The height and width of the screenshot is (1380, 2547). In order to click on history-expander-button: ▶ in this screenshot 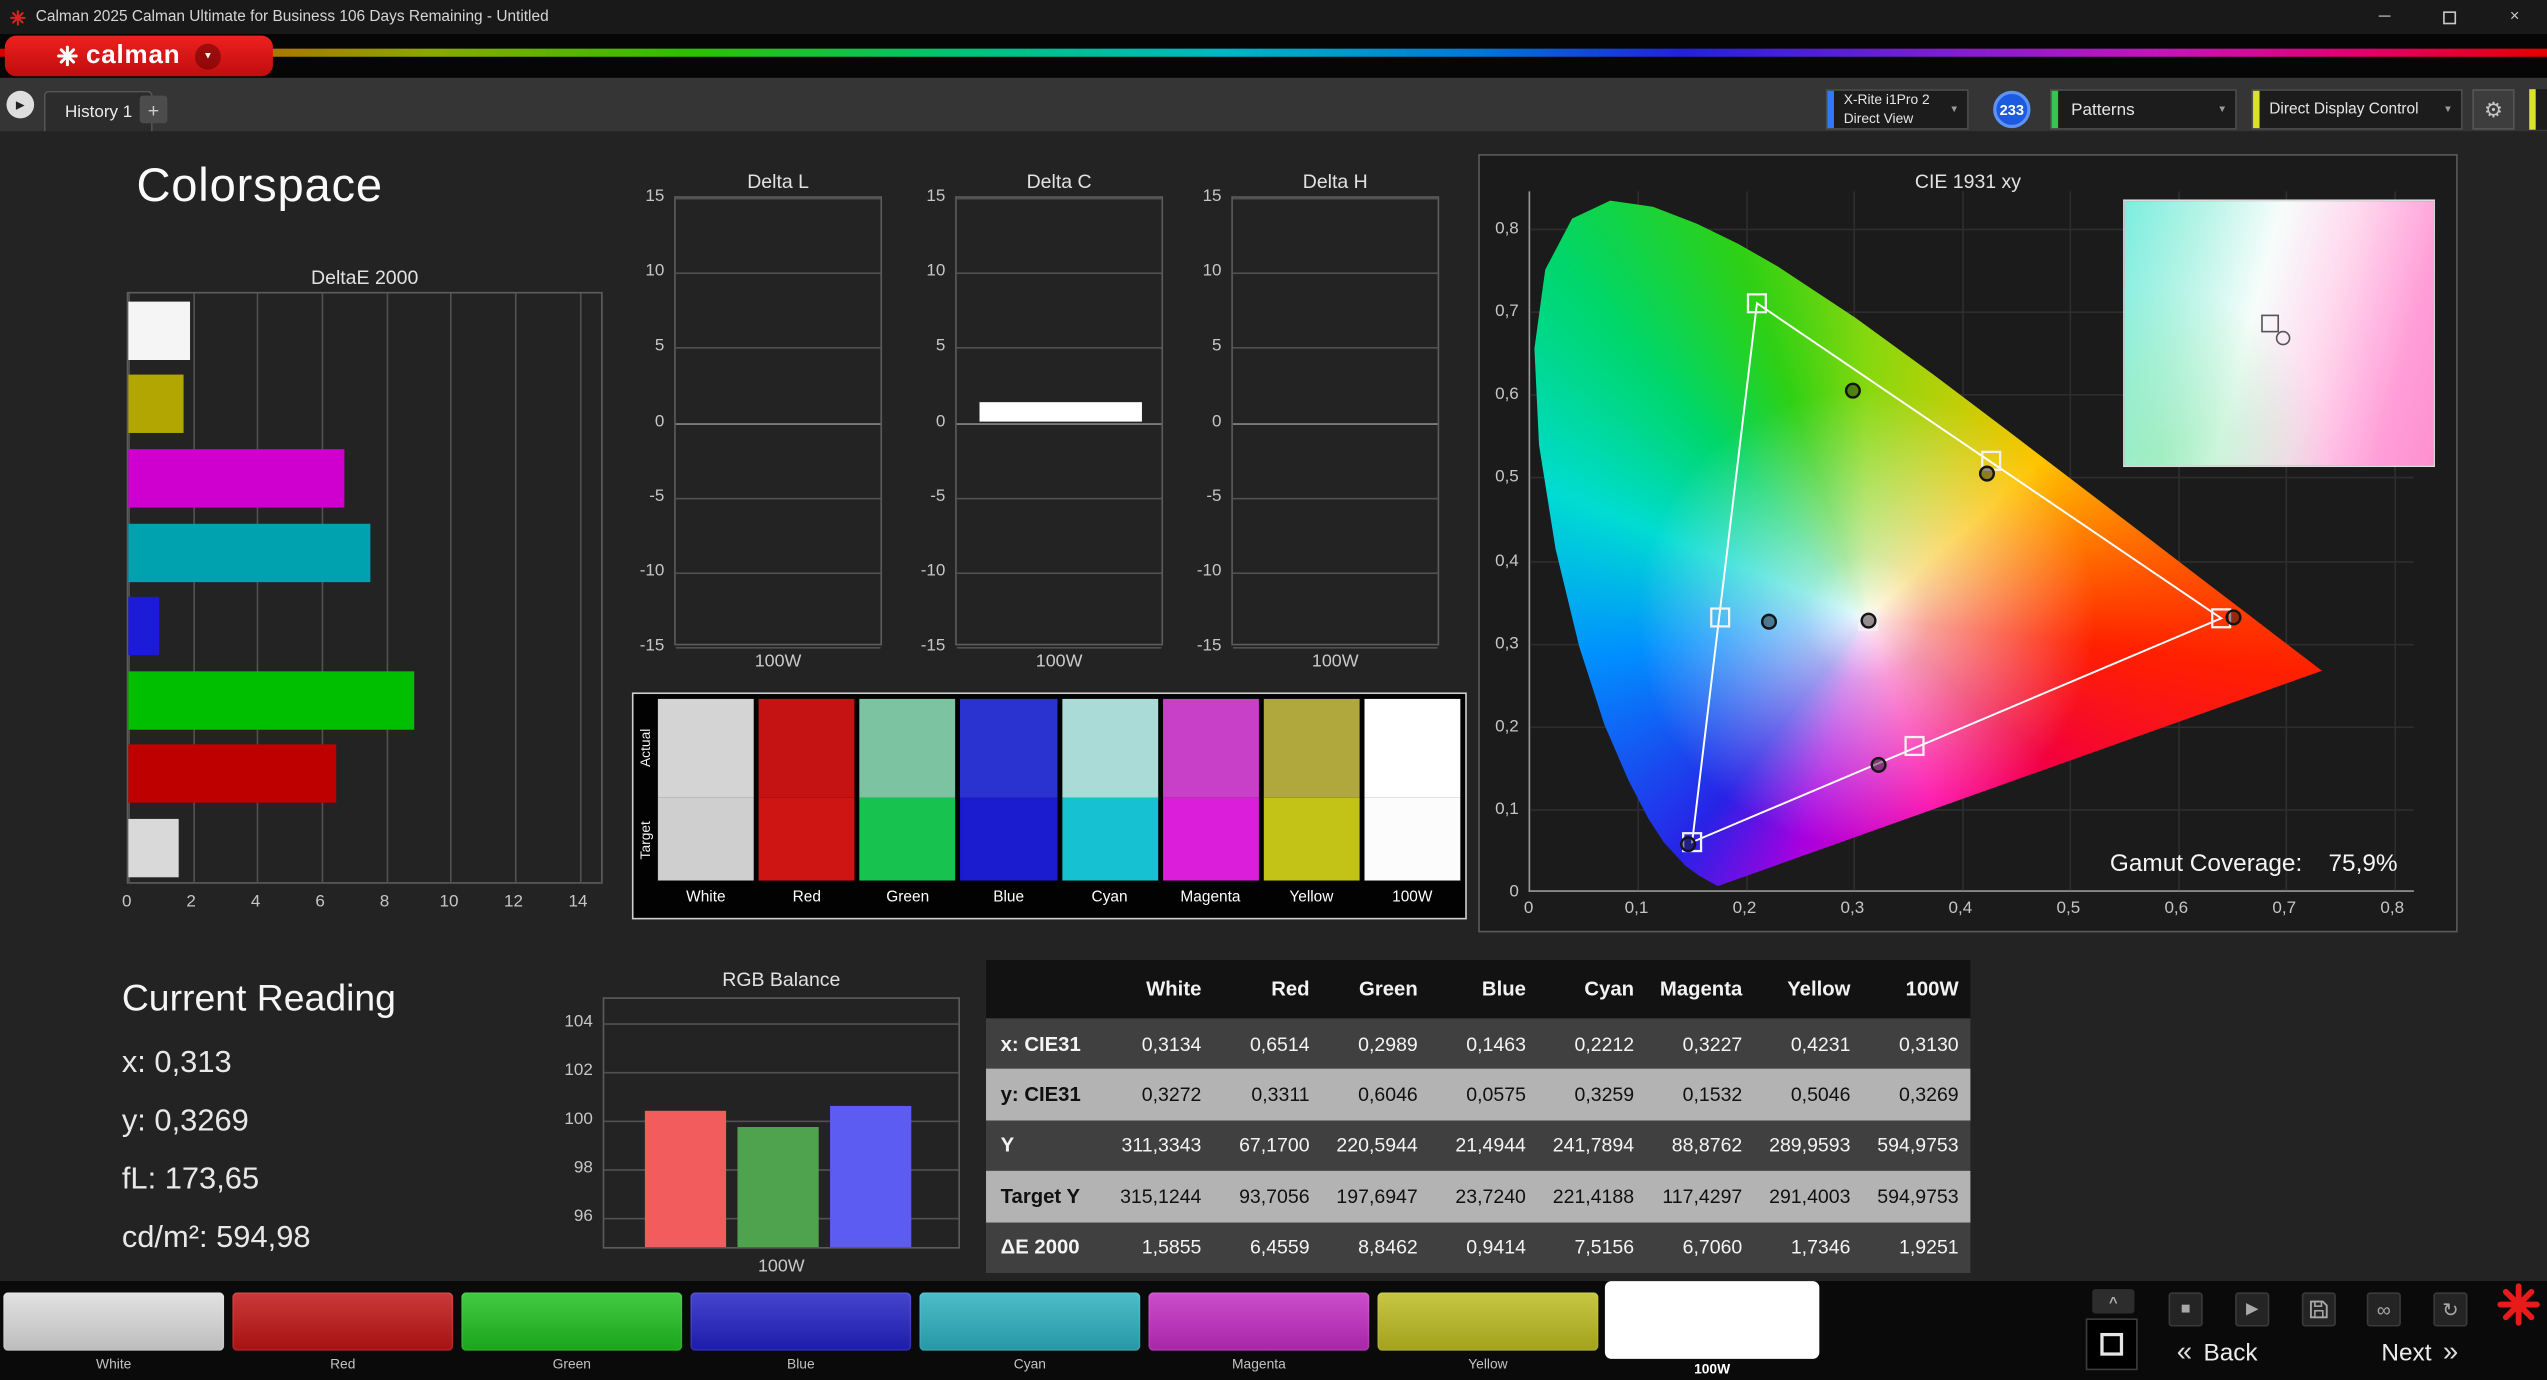, I will do `click(20, 104)`.